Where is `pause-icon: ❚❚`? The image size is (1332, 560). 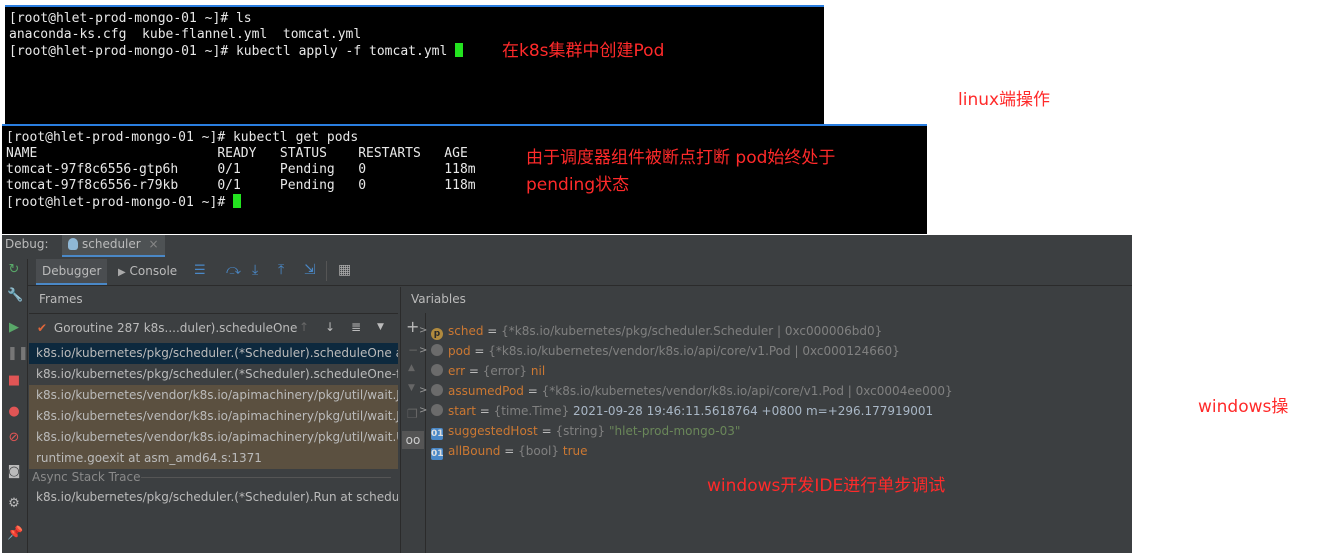 pause-icon: ❚❚ is located at coordinates (18, 354).